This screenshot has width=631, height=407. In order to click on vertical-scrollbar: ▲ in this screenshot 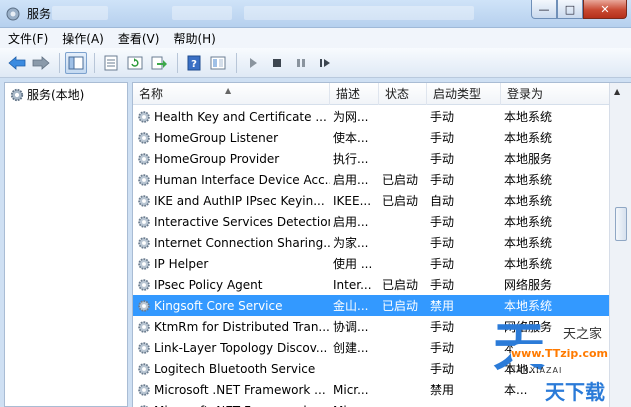, I will do `click(620, 245)`.